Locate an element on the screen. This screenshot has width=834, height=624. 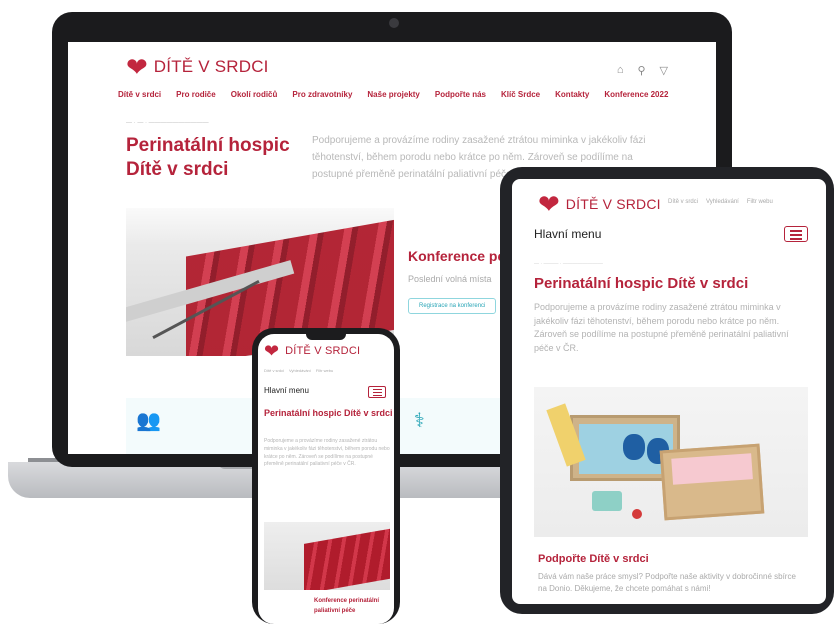
hall-chairs is located at coordinates (347, 559).